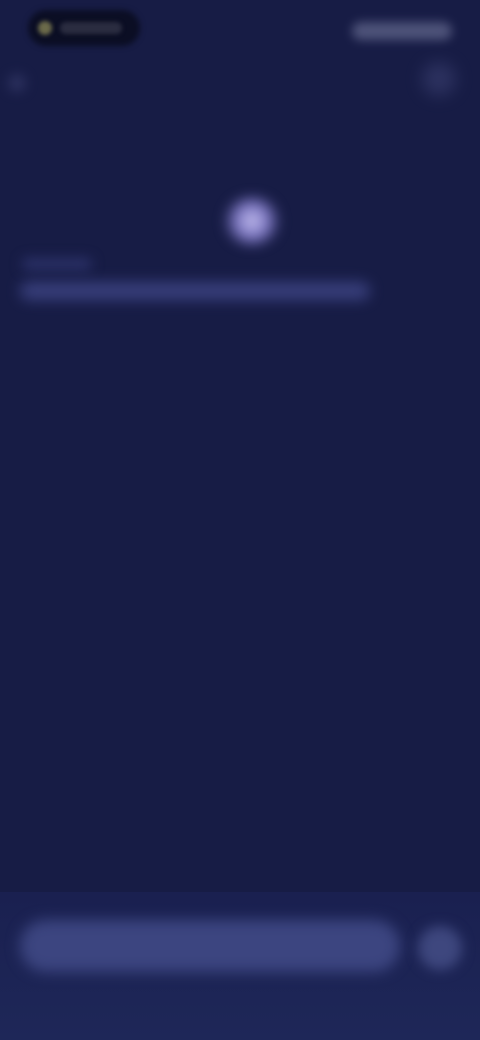 This screenshot has width=480, height=1040. What do you see at coordinates (210, 946) in the screenshot?
I see `message-input` at bounding box center [210, 946].